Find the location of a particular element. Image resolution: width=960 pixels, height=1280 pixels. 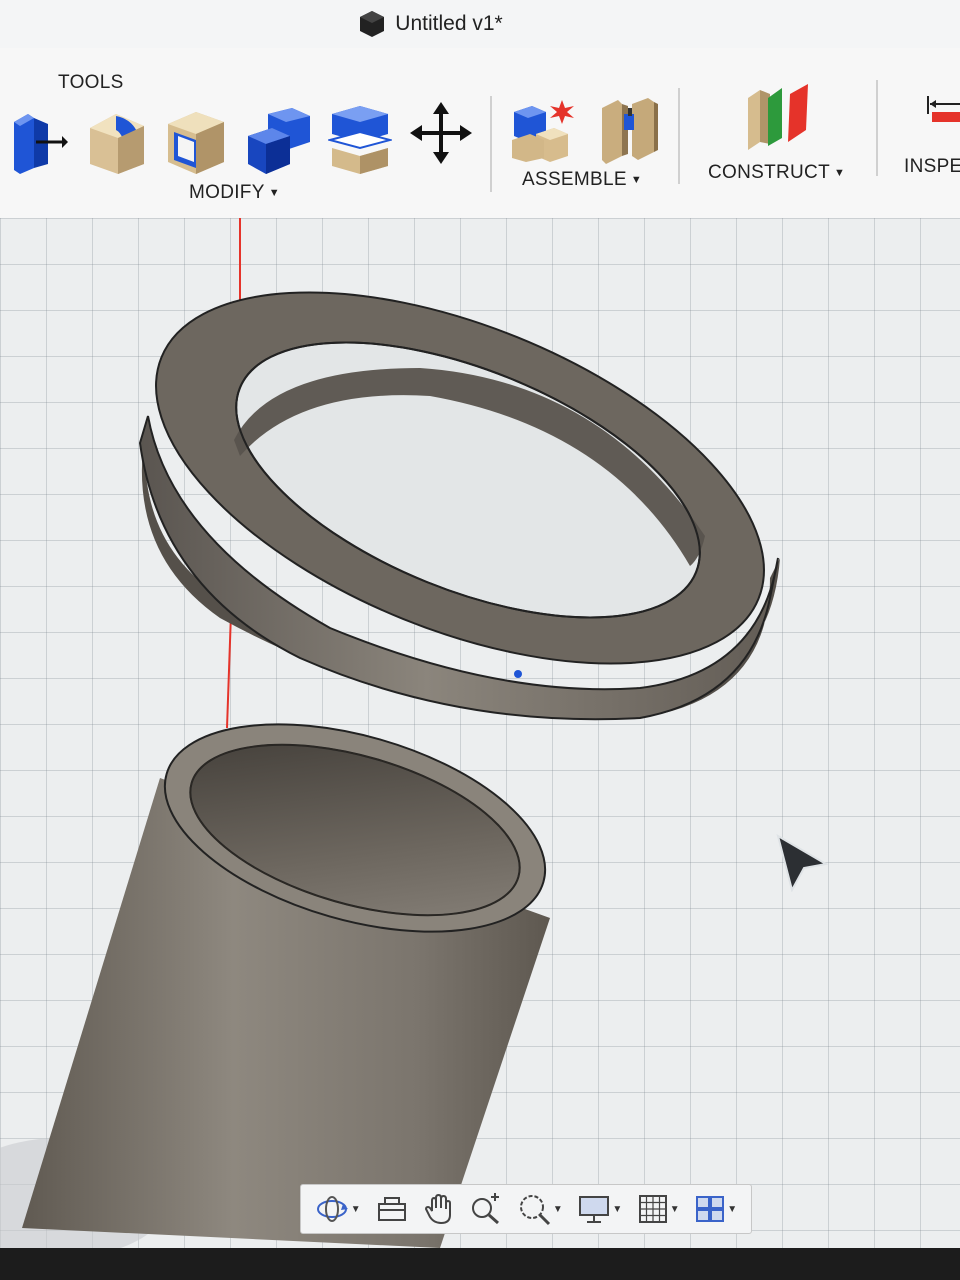

display-settings-button: ▼ is located at coordinates (600, 1209).